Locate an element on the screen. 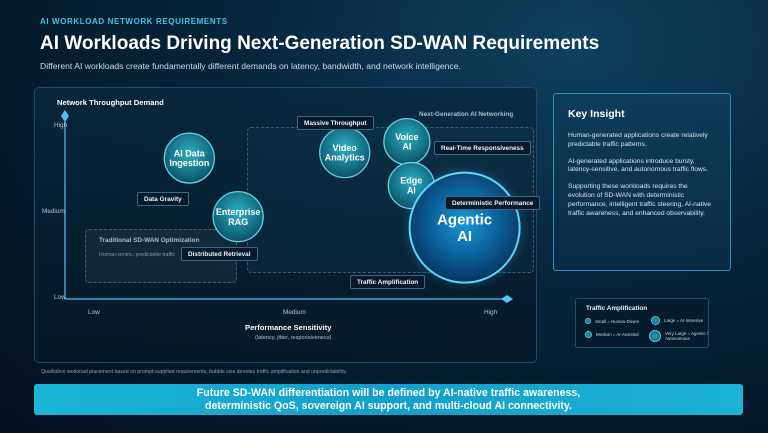  legend-label-small: Small = Human-Driven is located at coordinates (617, 321).